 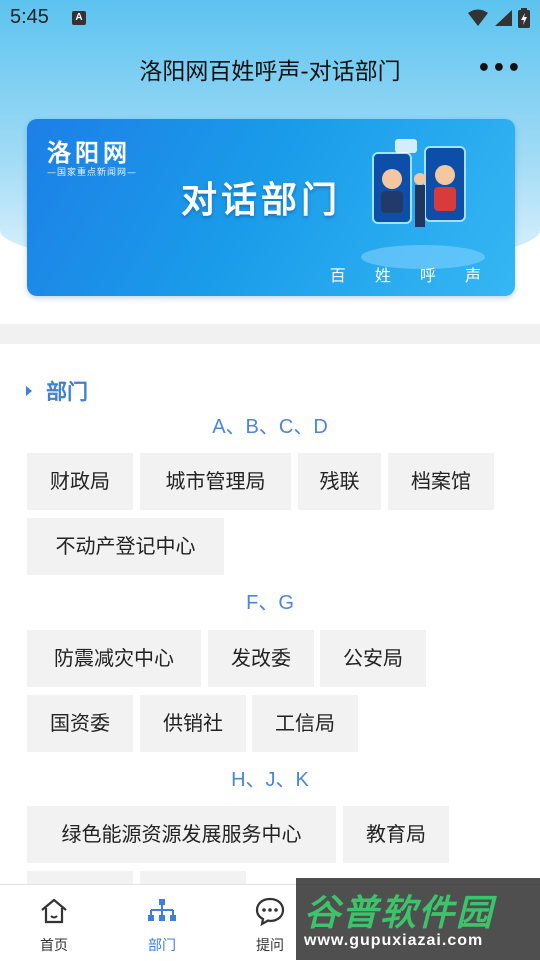 What do you see at coordinates (114, 658) in the screenshot?
I see `dept-chip: 防震减灾中心` at bounding box center [114, 658].